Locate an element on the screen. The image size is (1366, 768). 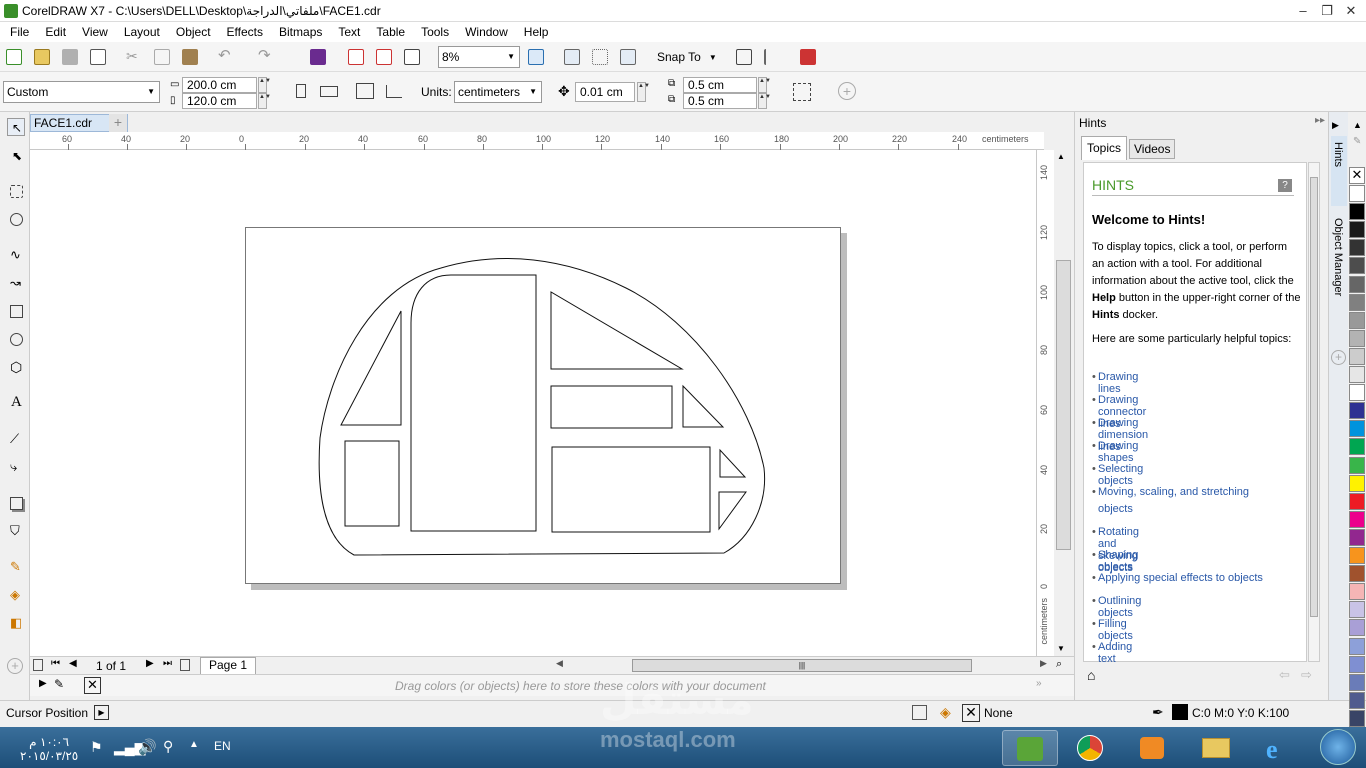
cut-icon: ✂ is located at coordinates (134, 57).